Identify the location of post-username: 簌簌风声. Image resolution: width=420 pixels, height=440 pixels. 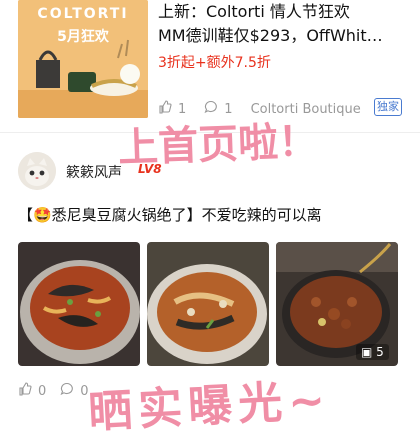
(94, 172).